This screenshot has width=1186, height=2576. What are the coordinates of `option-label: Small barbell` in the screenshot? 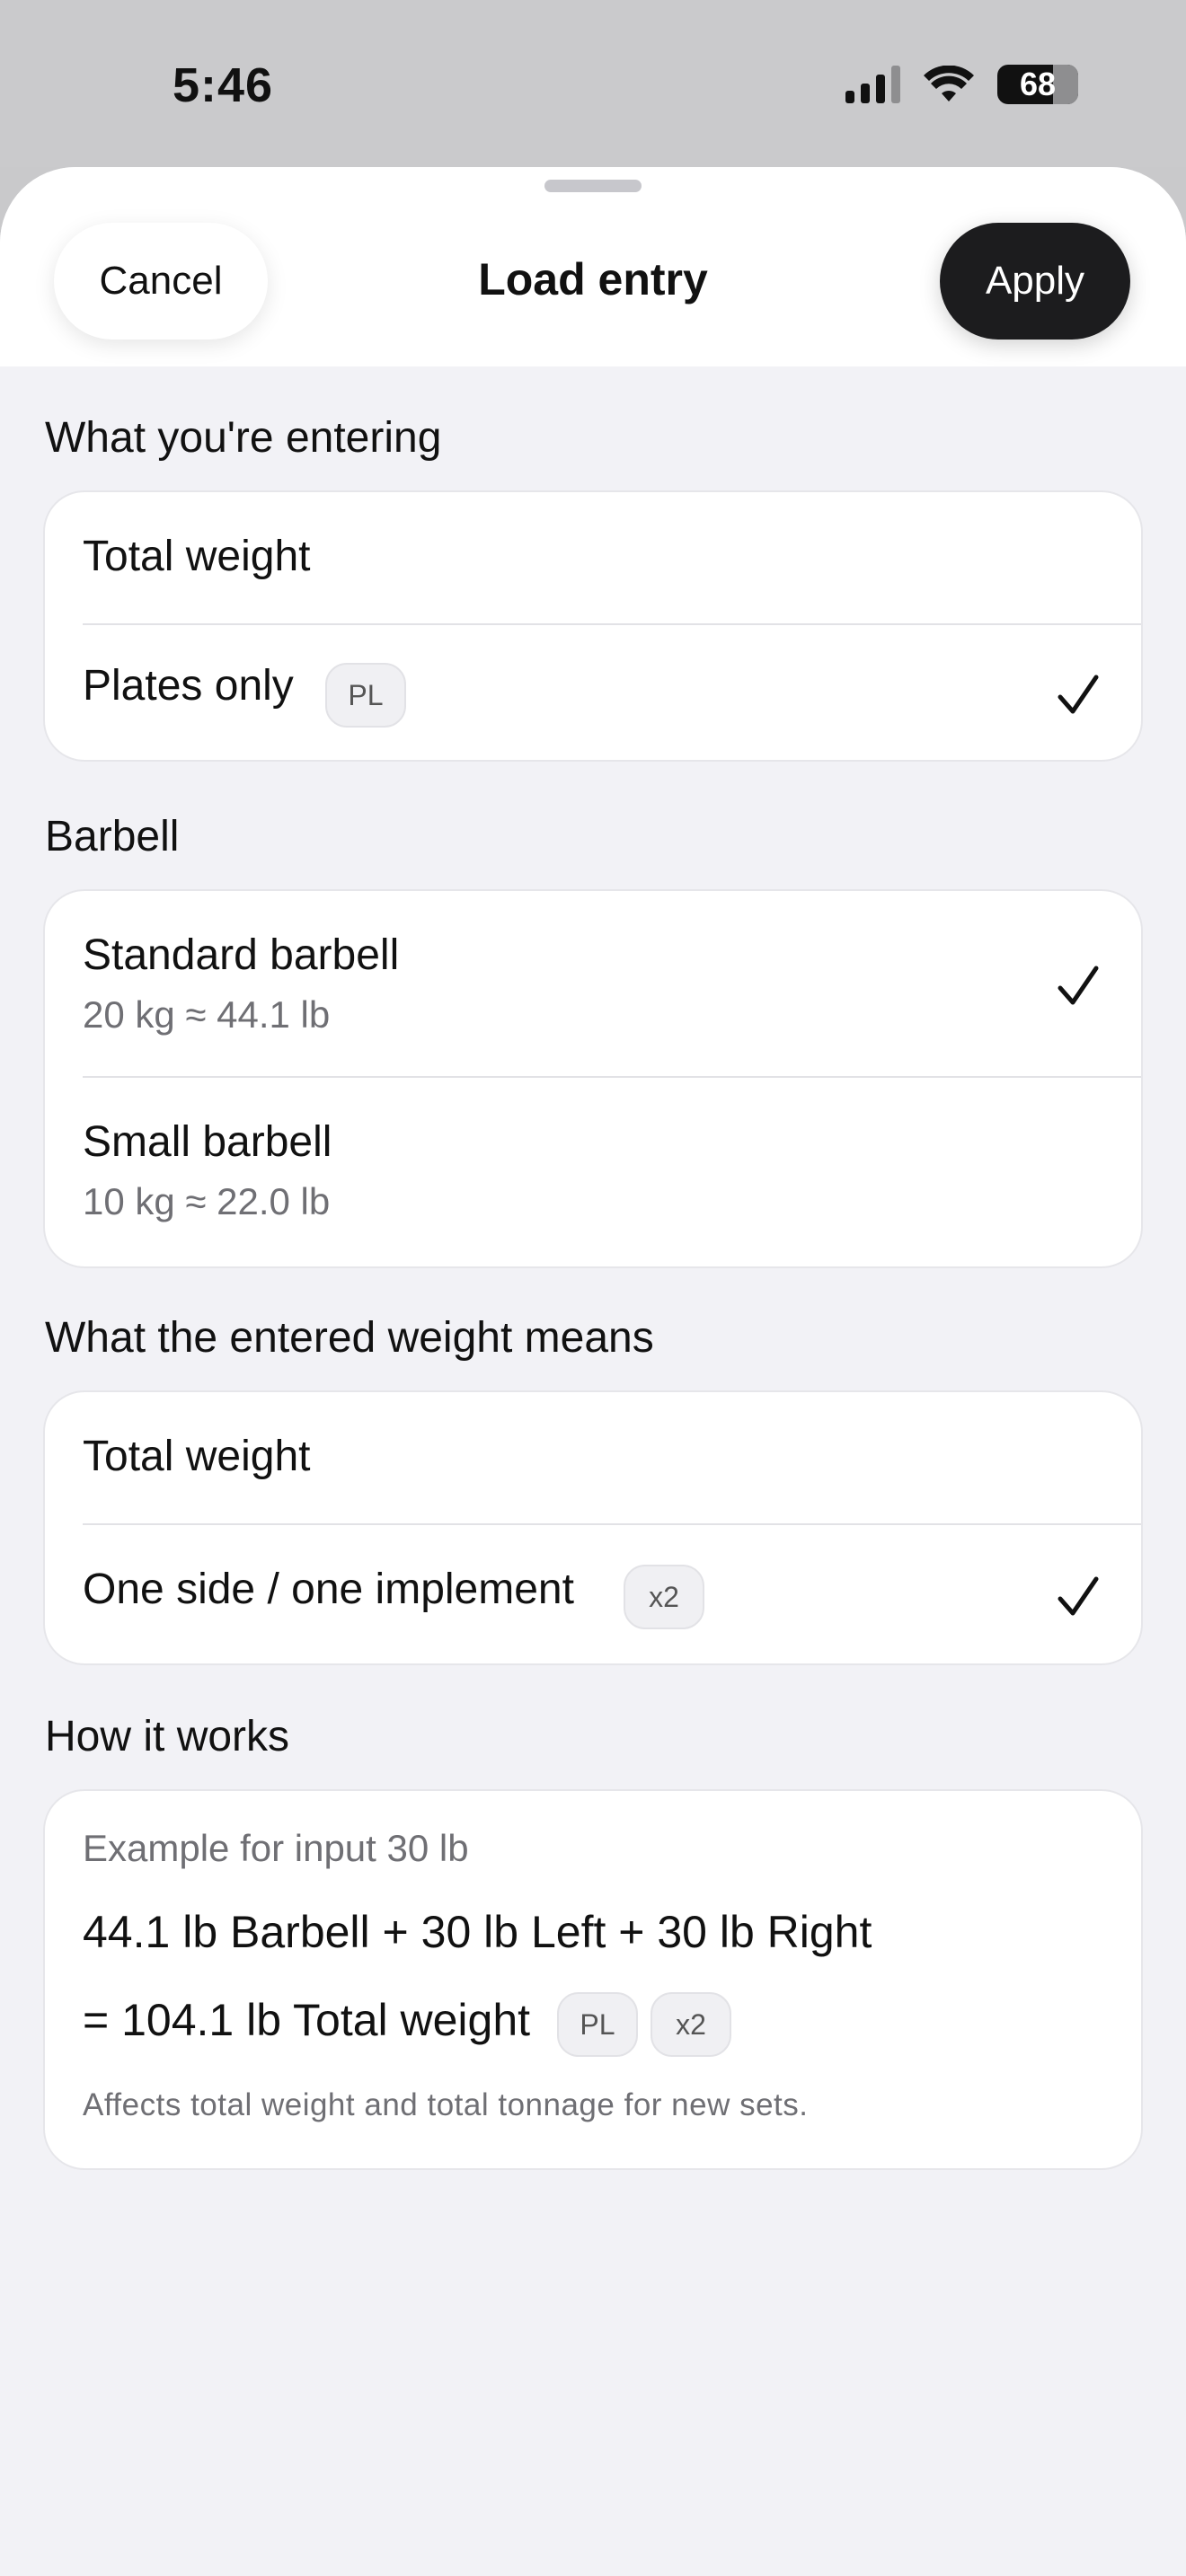 It's located at (207, 1142).